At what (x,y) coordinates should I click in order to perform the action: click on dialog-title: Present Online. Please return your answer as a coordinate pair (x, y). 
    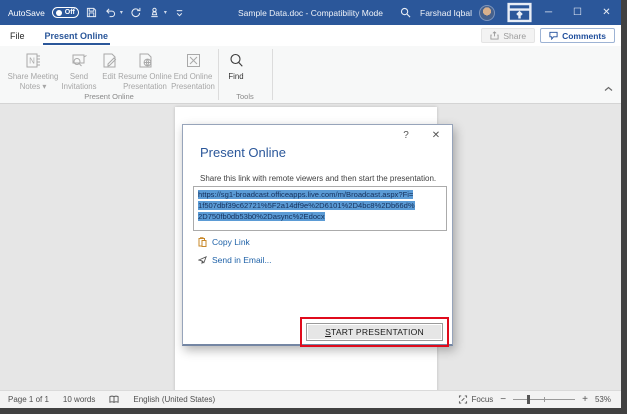
    Looking at the image, I should click on (243, 152).